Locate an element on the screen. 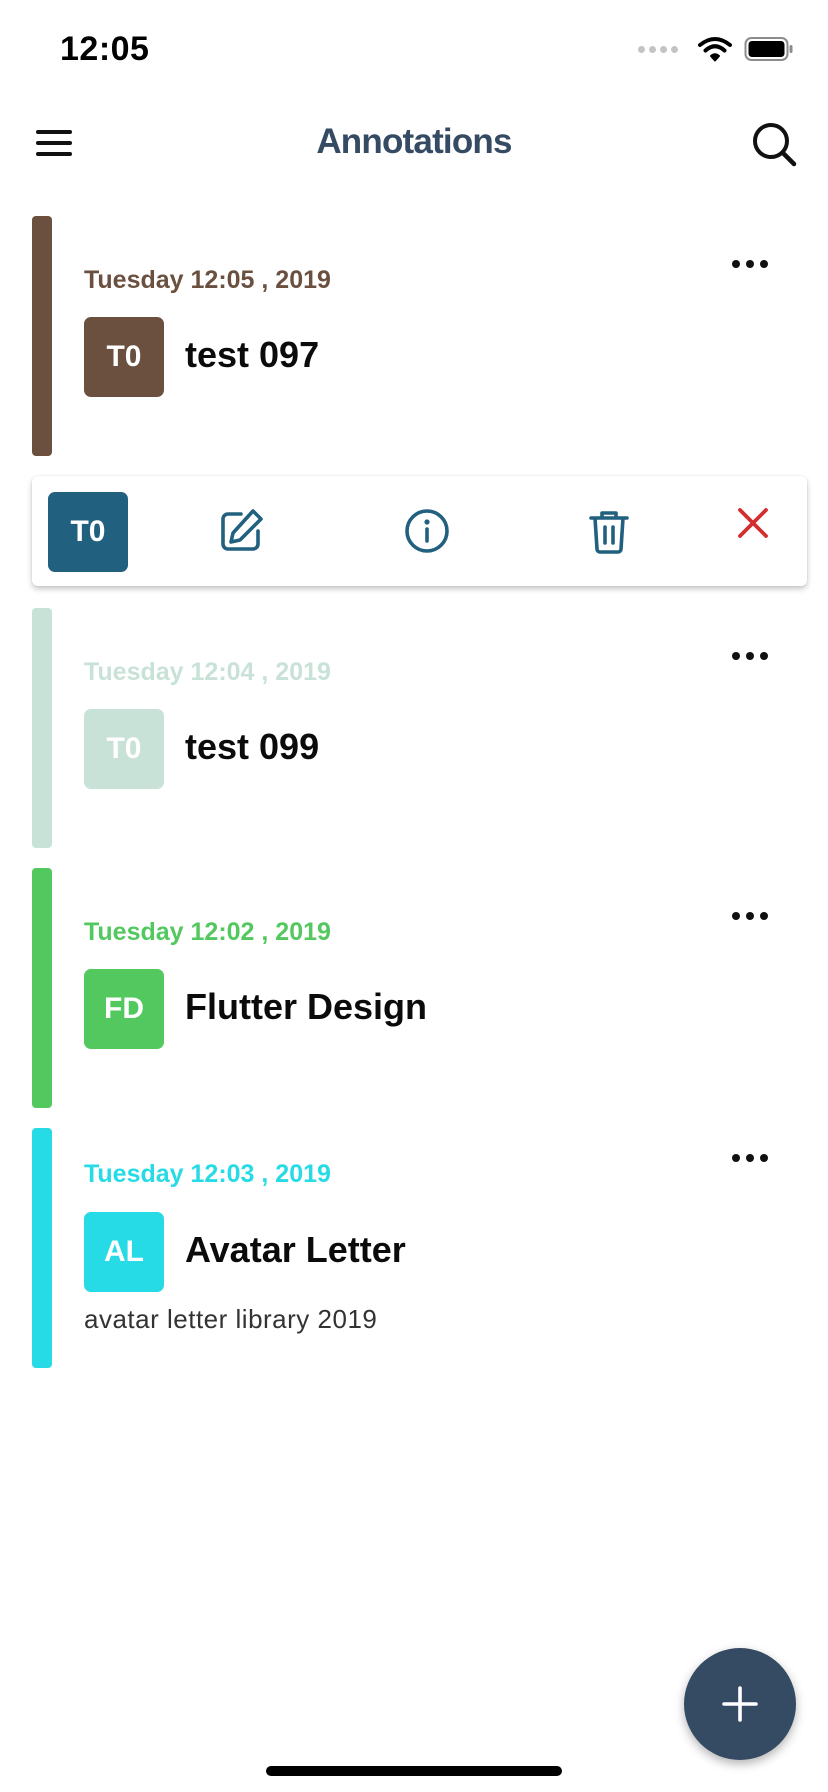 The image size is (828, 1792). note-avatar: AL is located at coordinates (124, 1252).